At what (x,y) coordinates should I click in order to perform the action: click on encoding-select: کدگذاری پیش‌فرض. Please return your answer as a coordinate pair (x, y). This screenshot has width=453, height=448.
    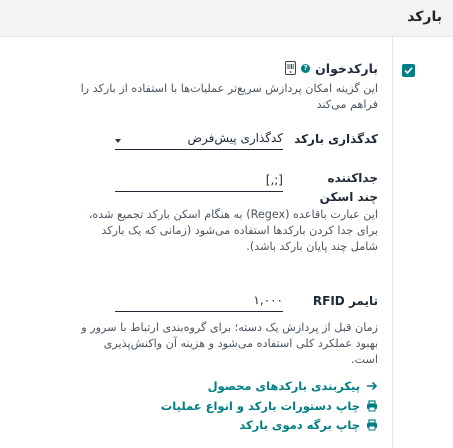
    Looking at the image, I should click on (199, 140).